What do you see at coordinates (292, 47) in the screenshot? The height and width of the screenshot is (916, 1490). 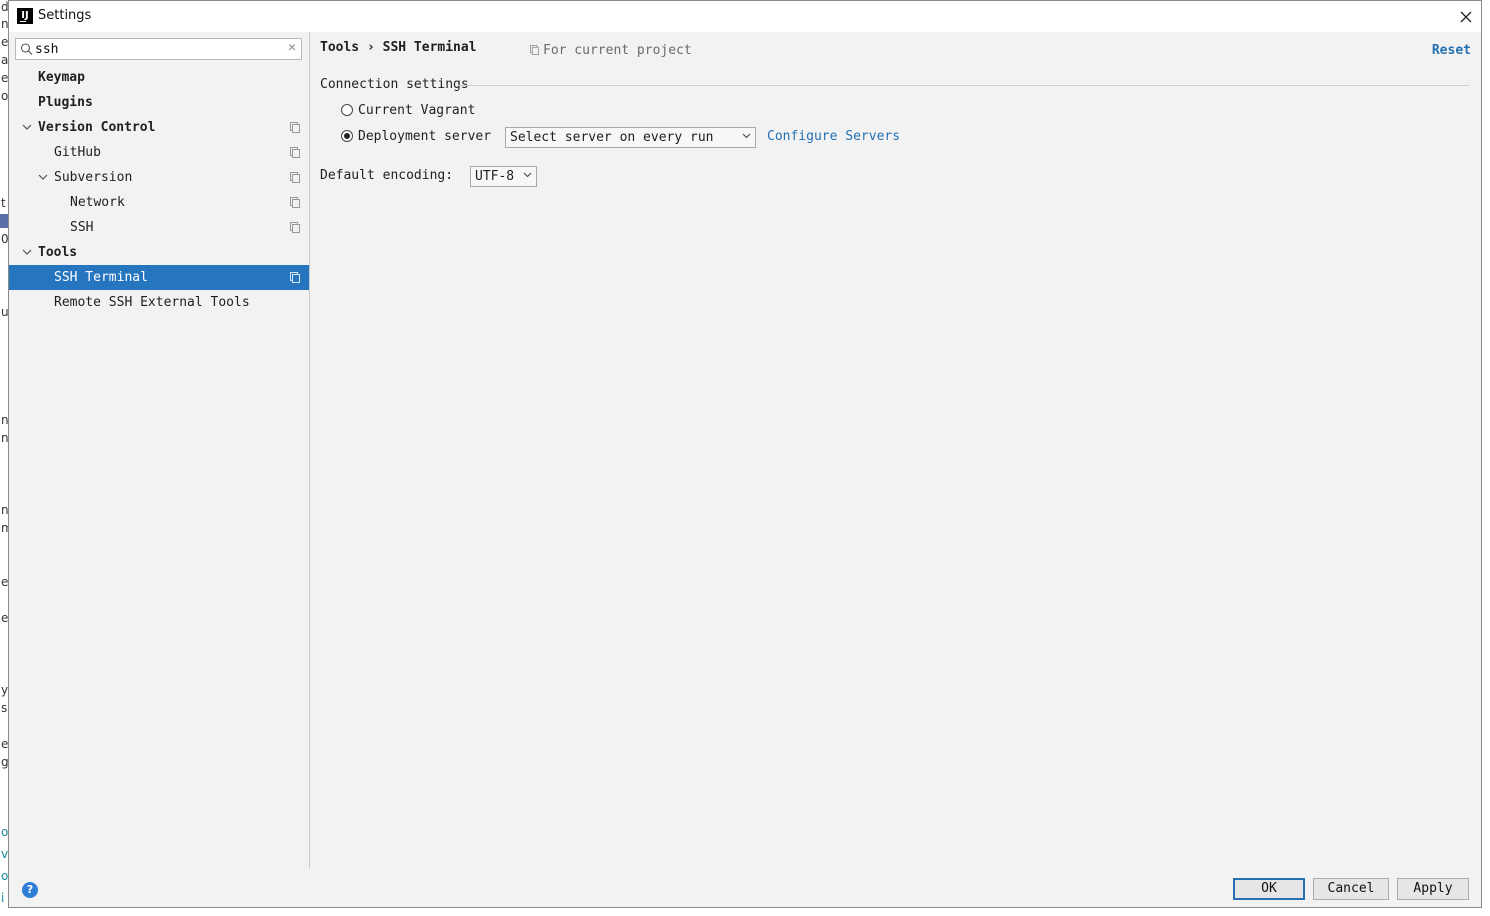 I see `clear-search-icon: ✕` at bounding box center [292, 47].